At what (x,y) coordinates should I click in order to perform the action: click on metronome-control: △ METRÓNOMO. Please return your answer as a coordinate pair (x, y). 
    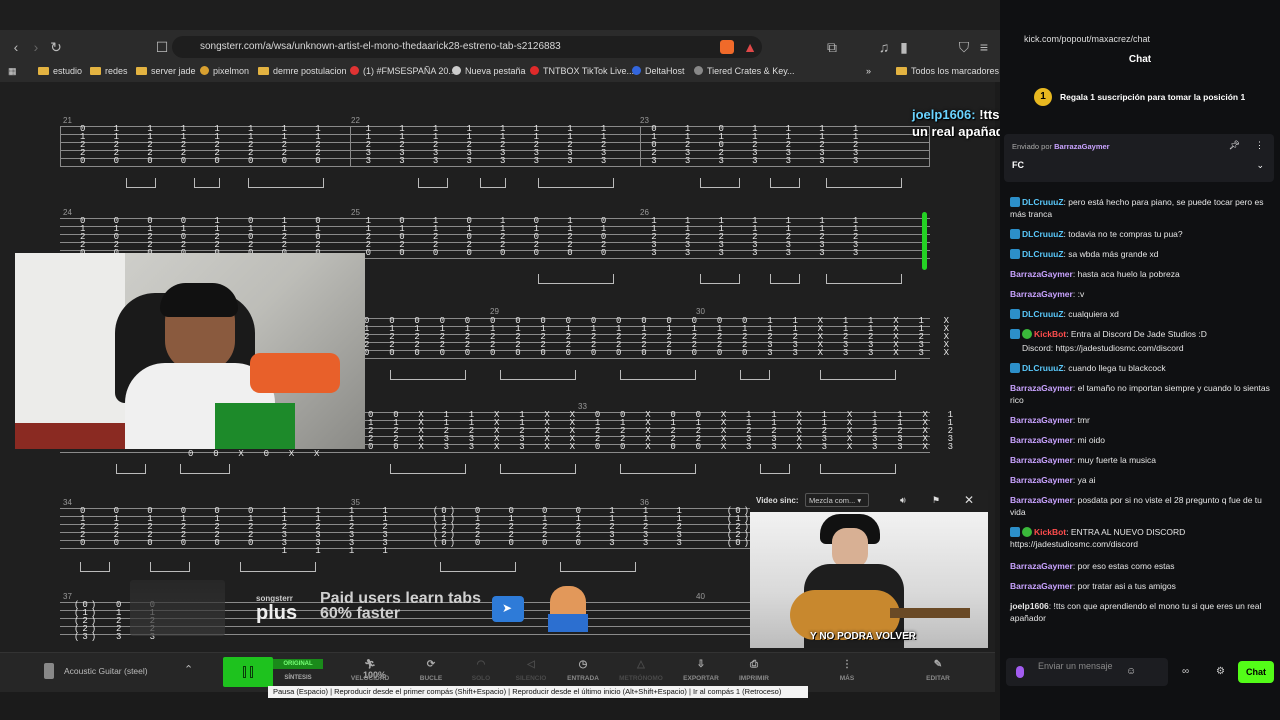
    Looking at the image, I should click on (641, 670).